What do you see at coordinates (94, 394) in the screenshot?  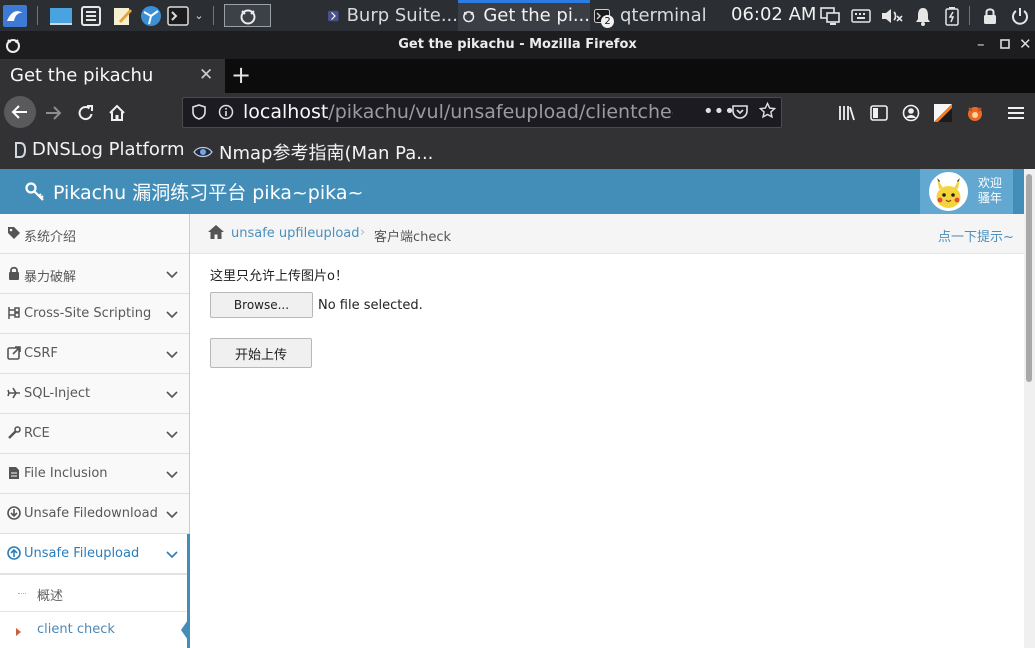 I see `sidebar-item-sql-inject: SQL-Inject` at bounding box center [94, 394].